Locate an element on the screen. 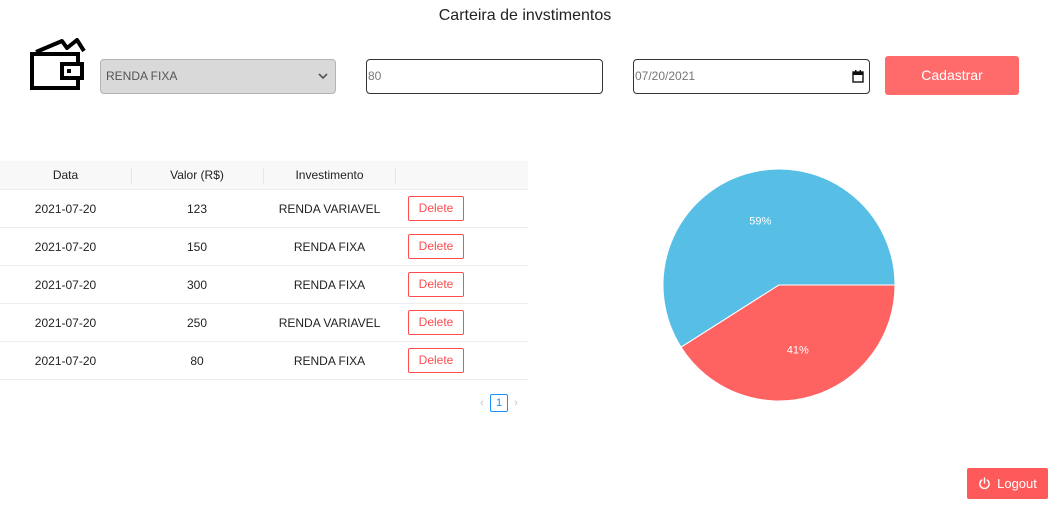 This screenshot has height=506, width=1057. row-value: 150 is located at coordinates (197, 246).